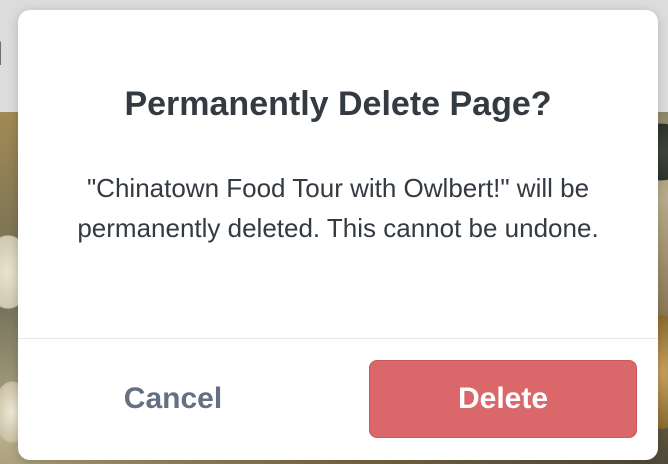  Describe the element at coordinates (338, 104) in the screenshot. I see `dialog-title: Permanently Delete Page?` at that location.